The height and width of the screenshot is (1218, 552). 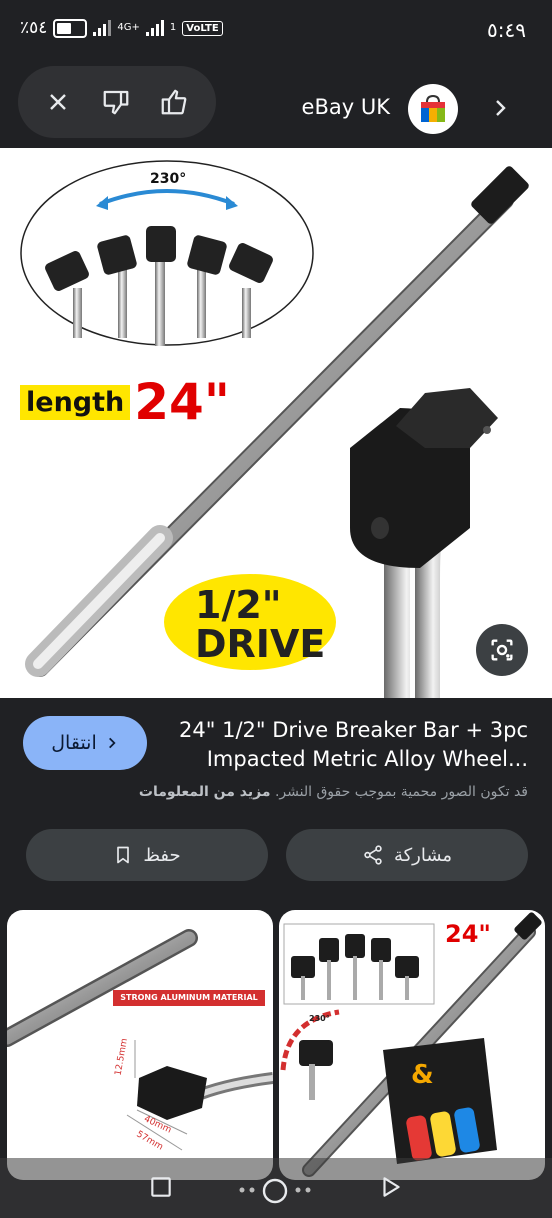 I want to click on battery-icon, so click(x=70, y=28).